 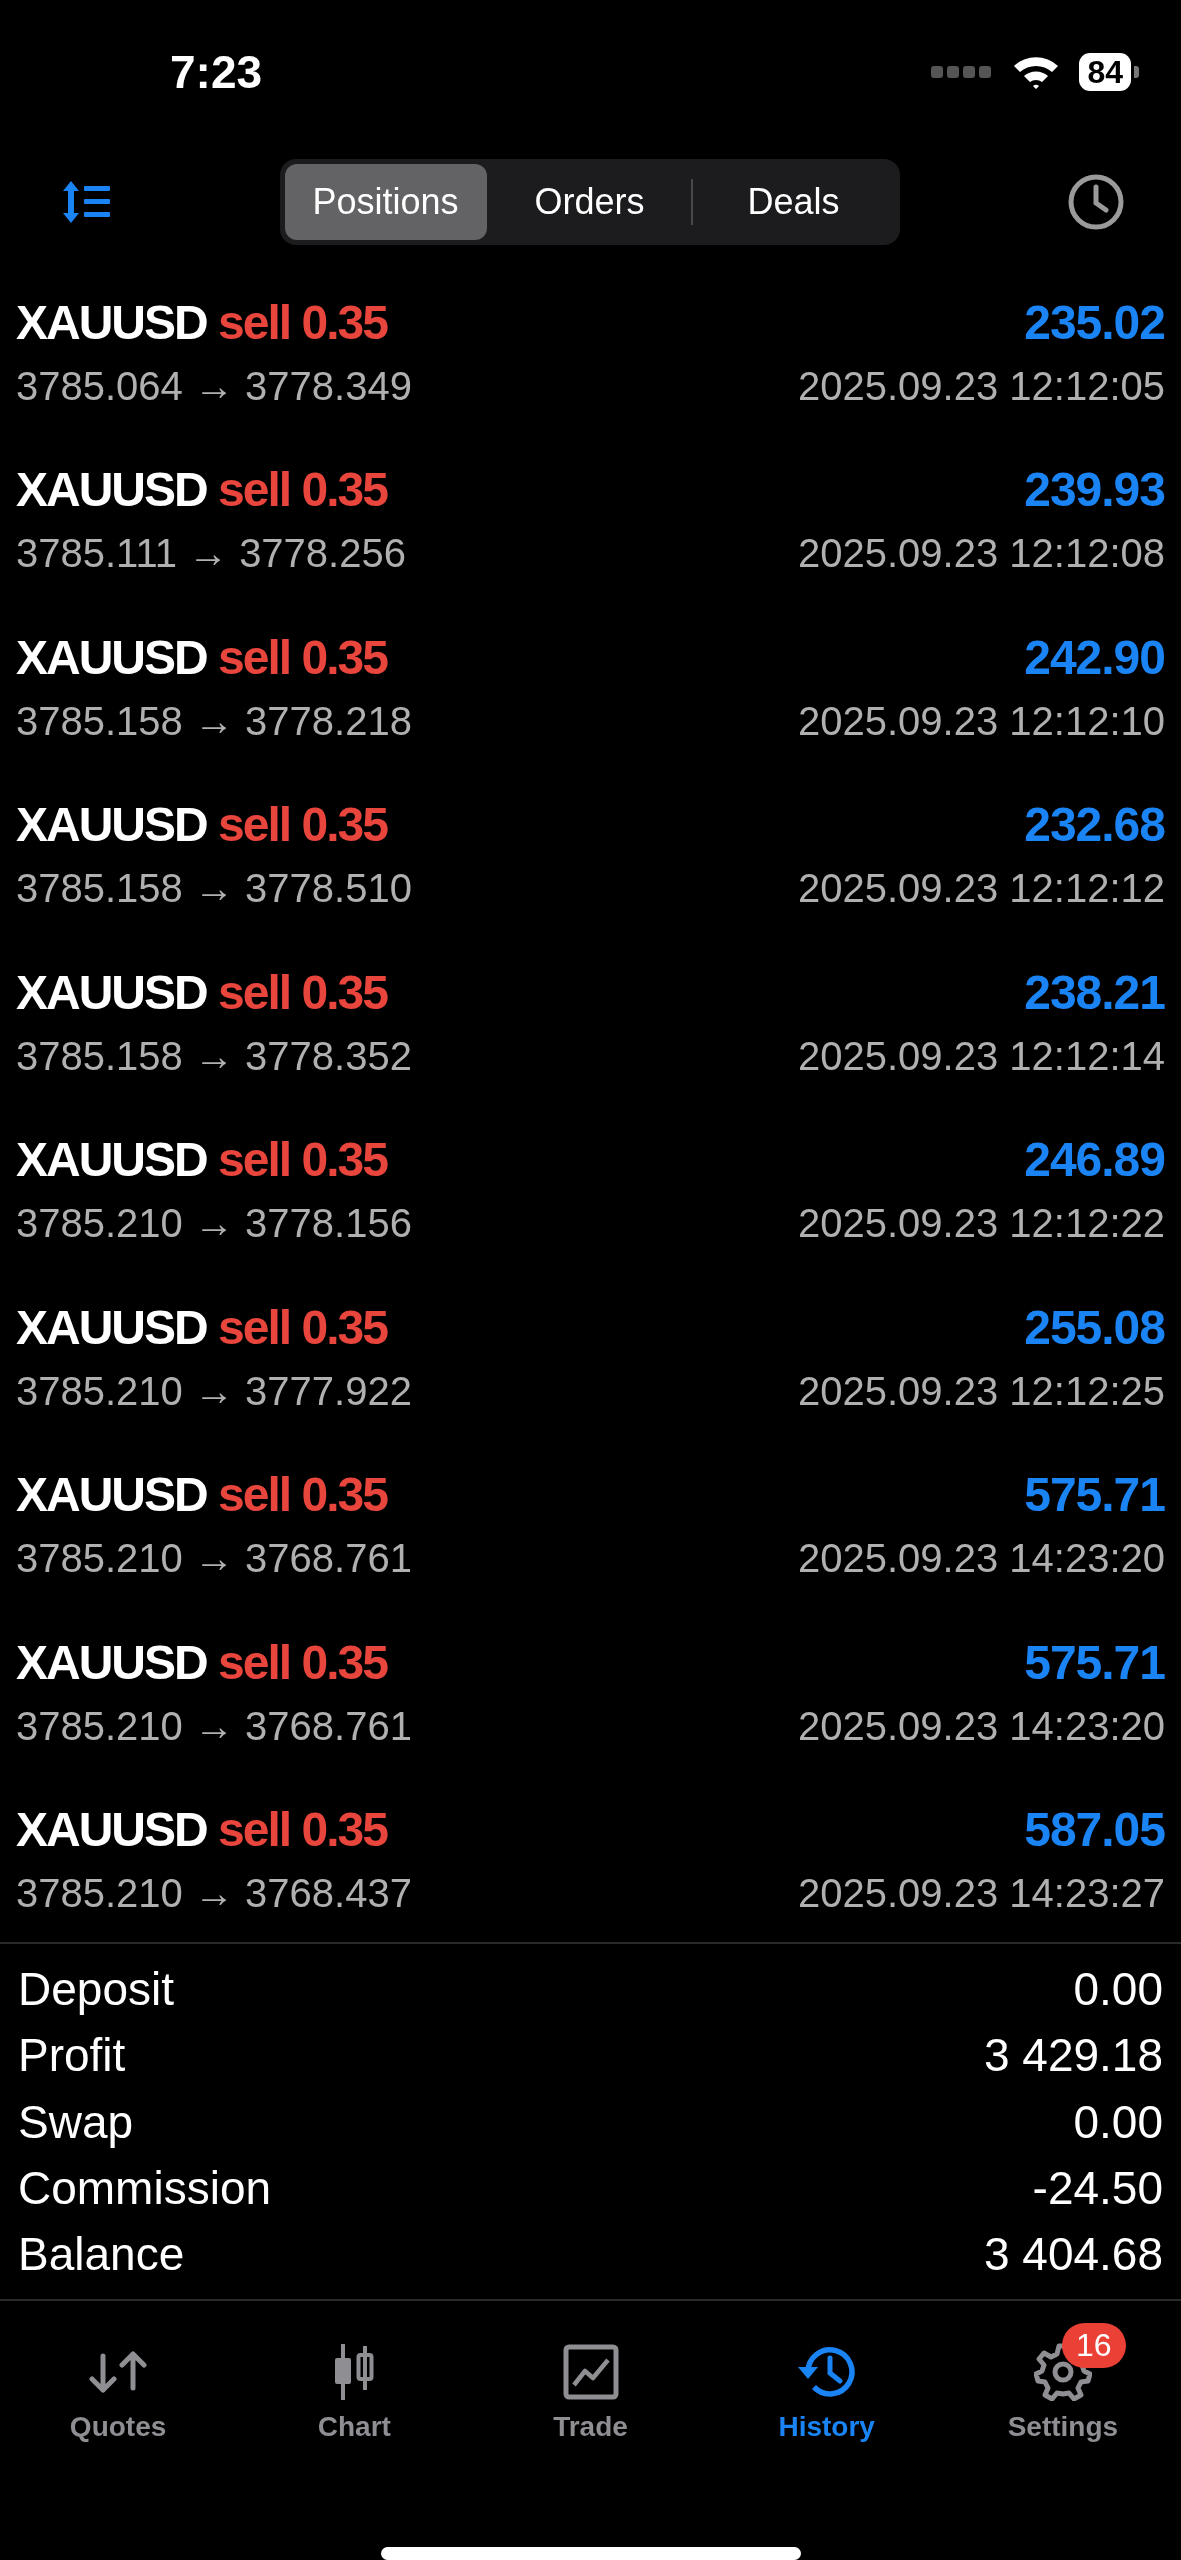 What do you see at coordinates (981, 721) in the screenshot?
I see `trade-time: 2025.09.23 12:12:10` at bounding box center [981, 721].